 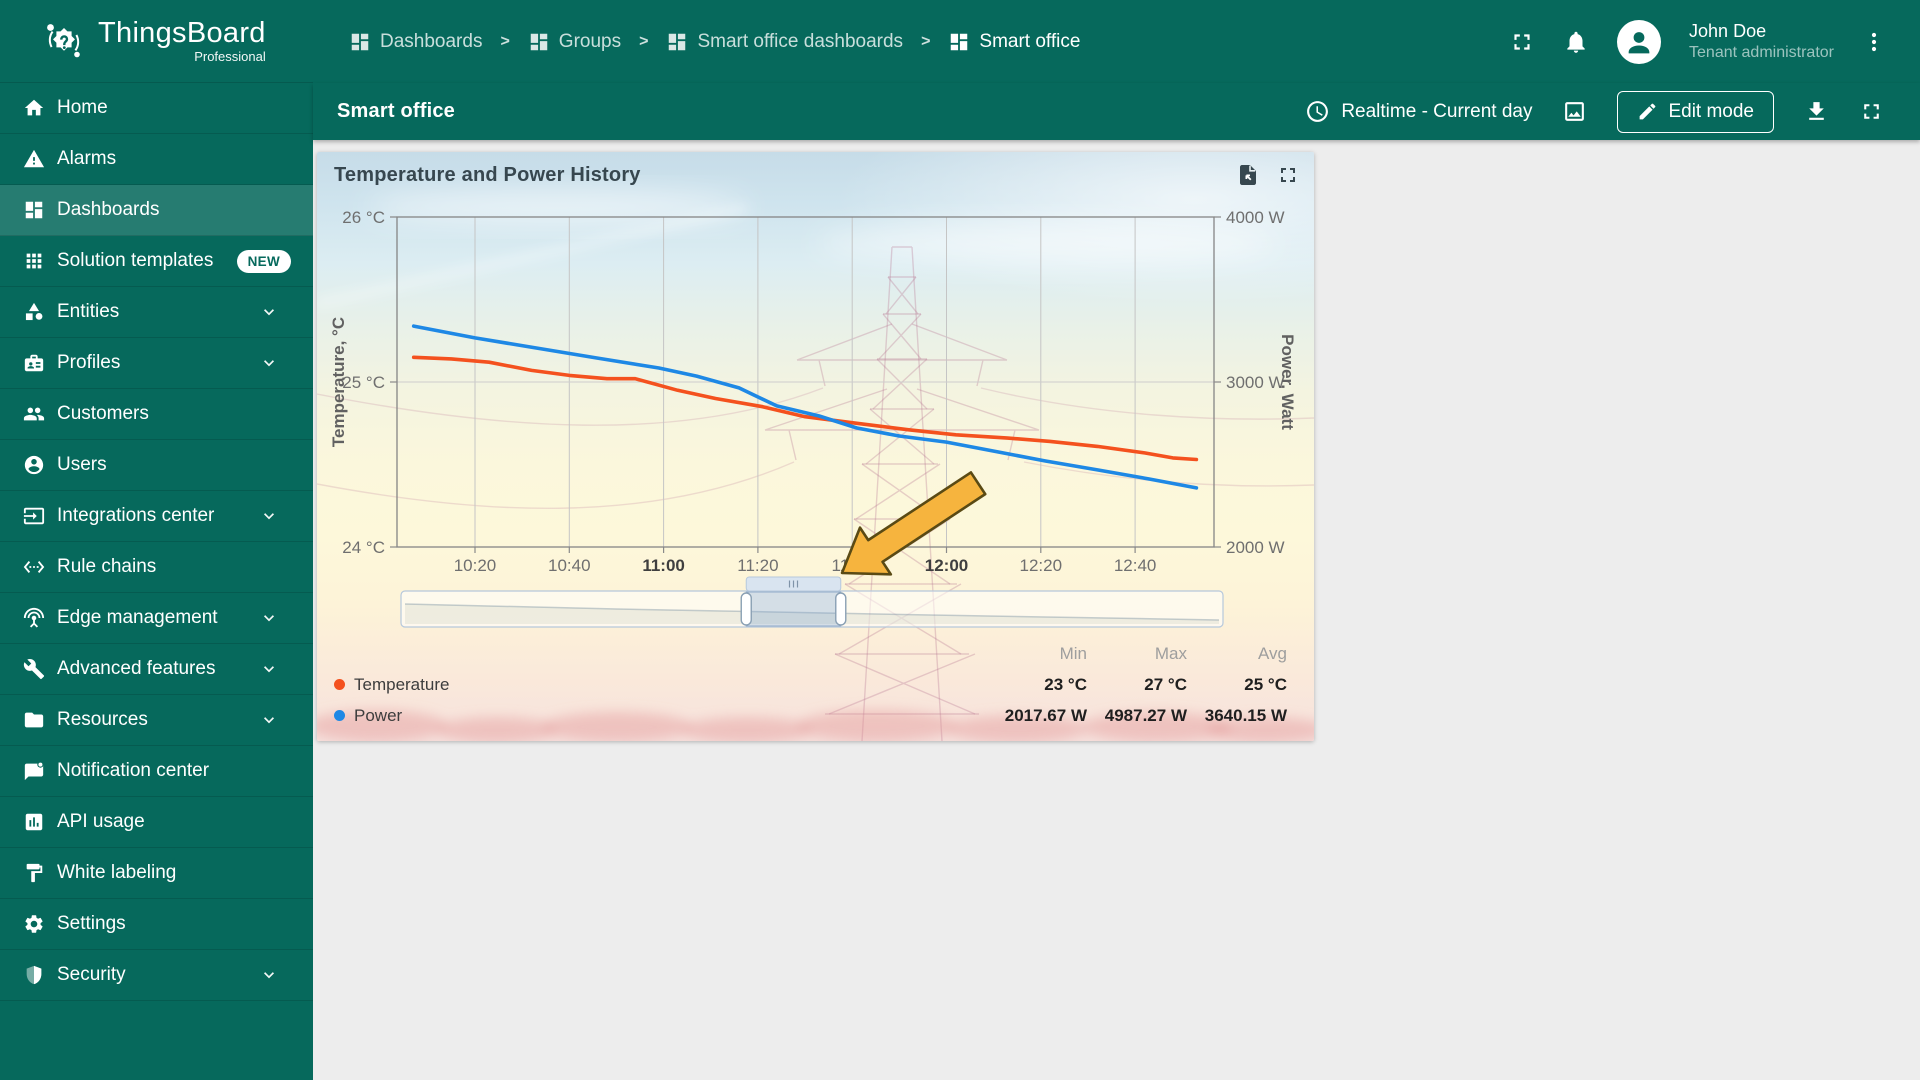 What do you see at coordinates (1574, 111) in the screenshot?
I see `dashboard-image-icon` at bounding box center [1574, 111].